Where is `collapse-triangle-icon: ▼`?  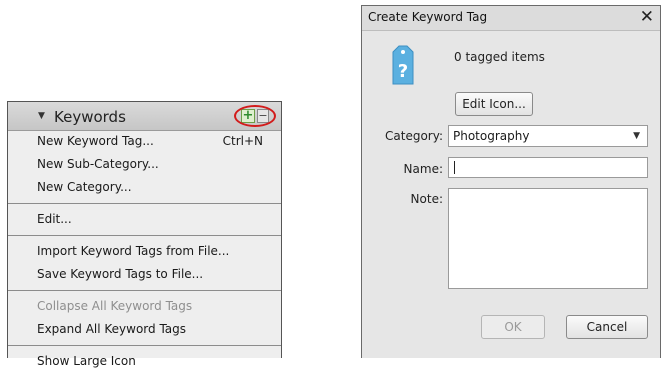
collapse-triangle-icon: ▼ is located at coordinates (41, 116).